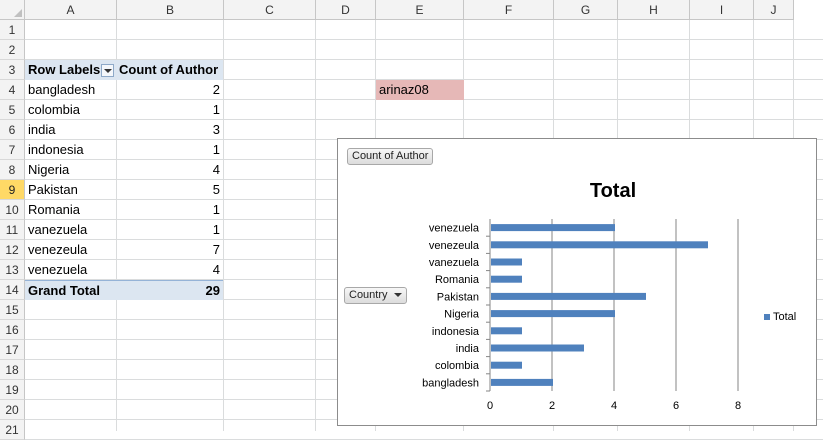  What do you see at coordinates (490, 406) in the screenshot?
I see `x-tick-label: 0` at bounding box center [490, 406].